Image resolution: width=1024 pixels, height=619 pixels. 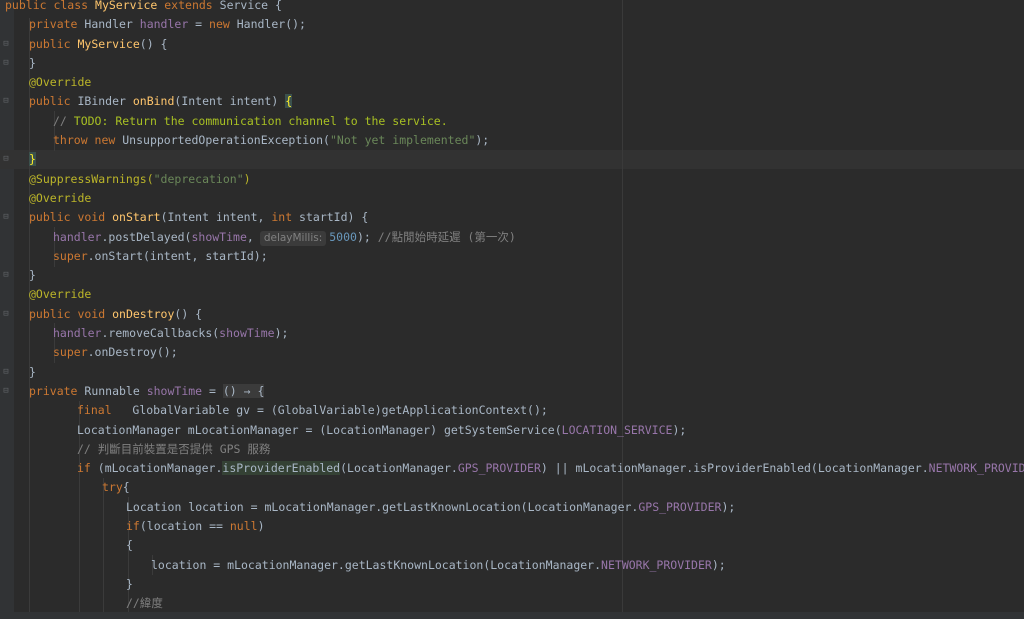 I want to click on code-token: 5000, so click(x=343, y=236).